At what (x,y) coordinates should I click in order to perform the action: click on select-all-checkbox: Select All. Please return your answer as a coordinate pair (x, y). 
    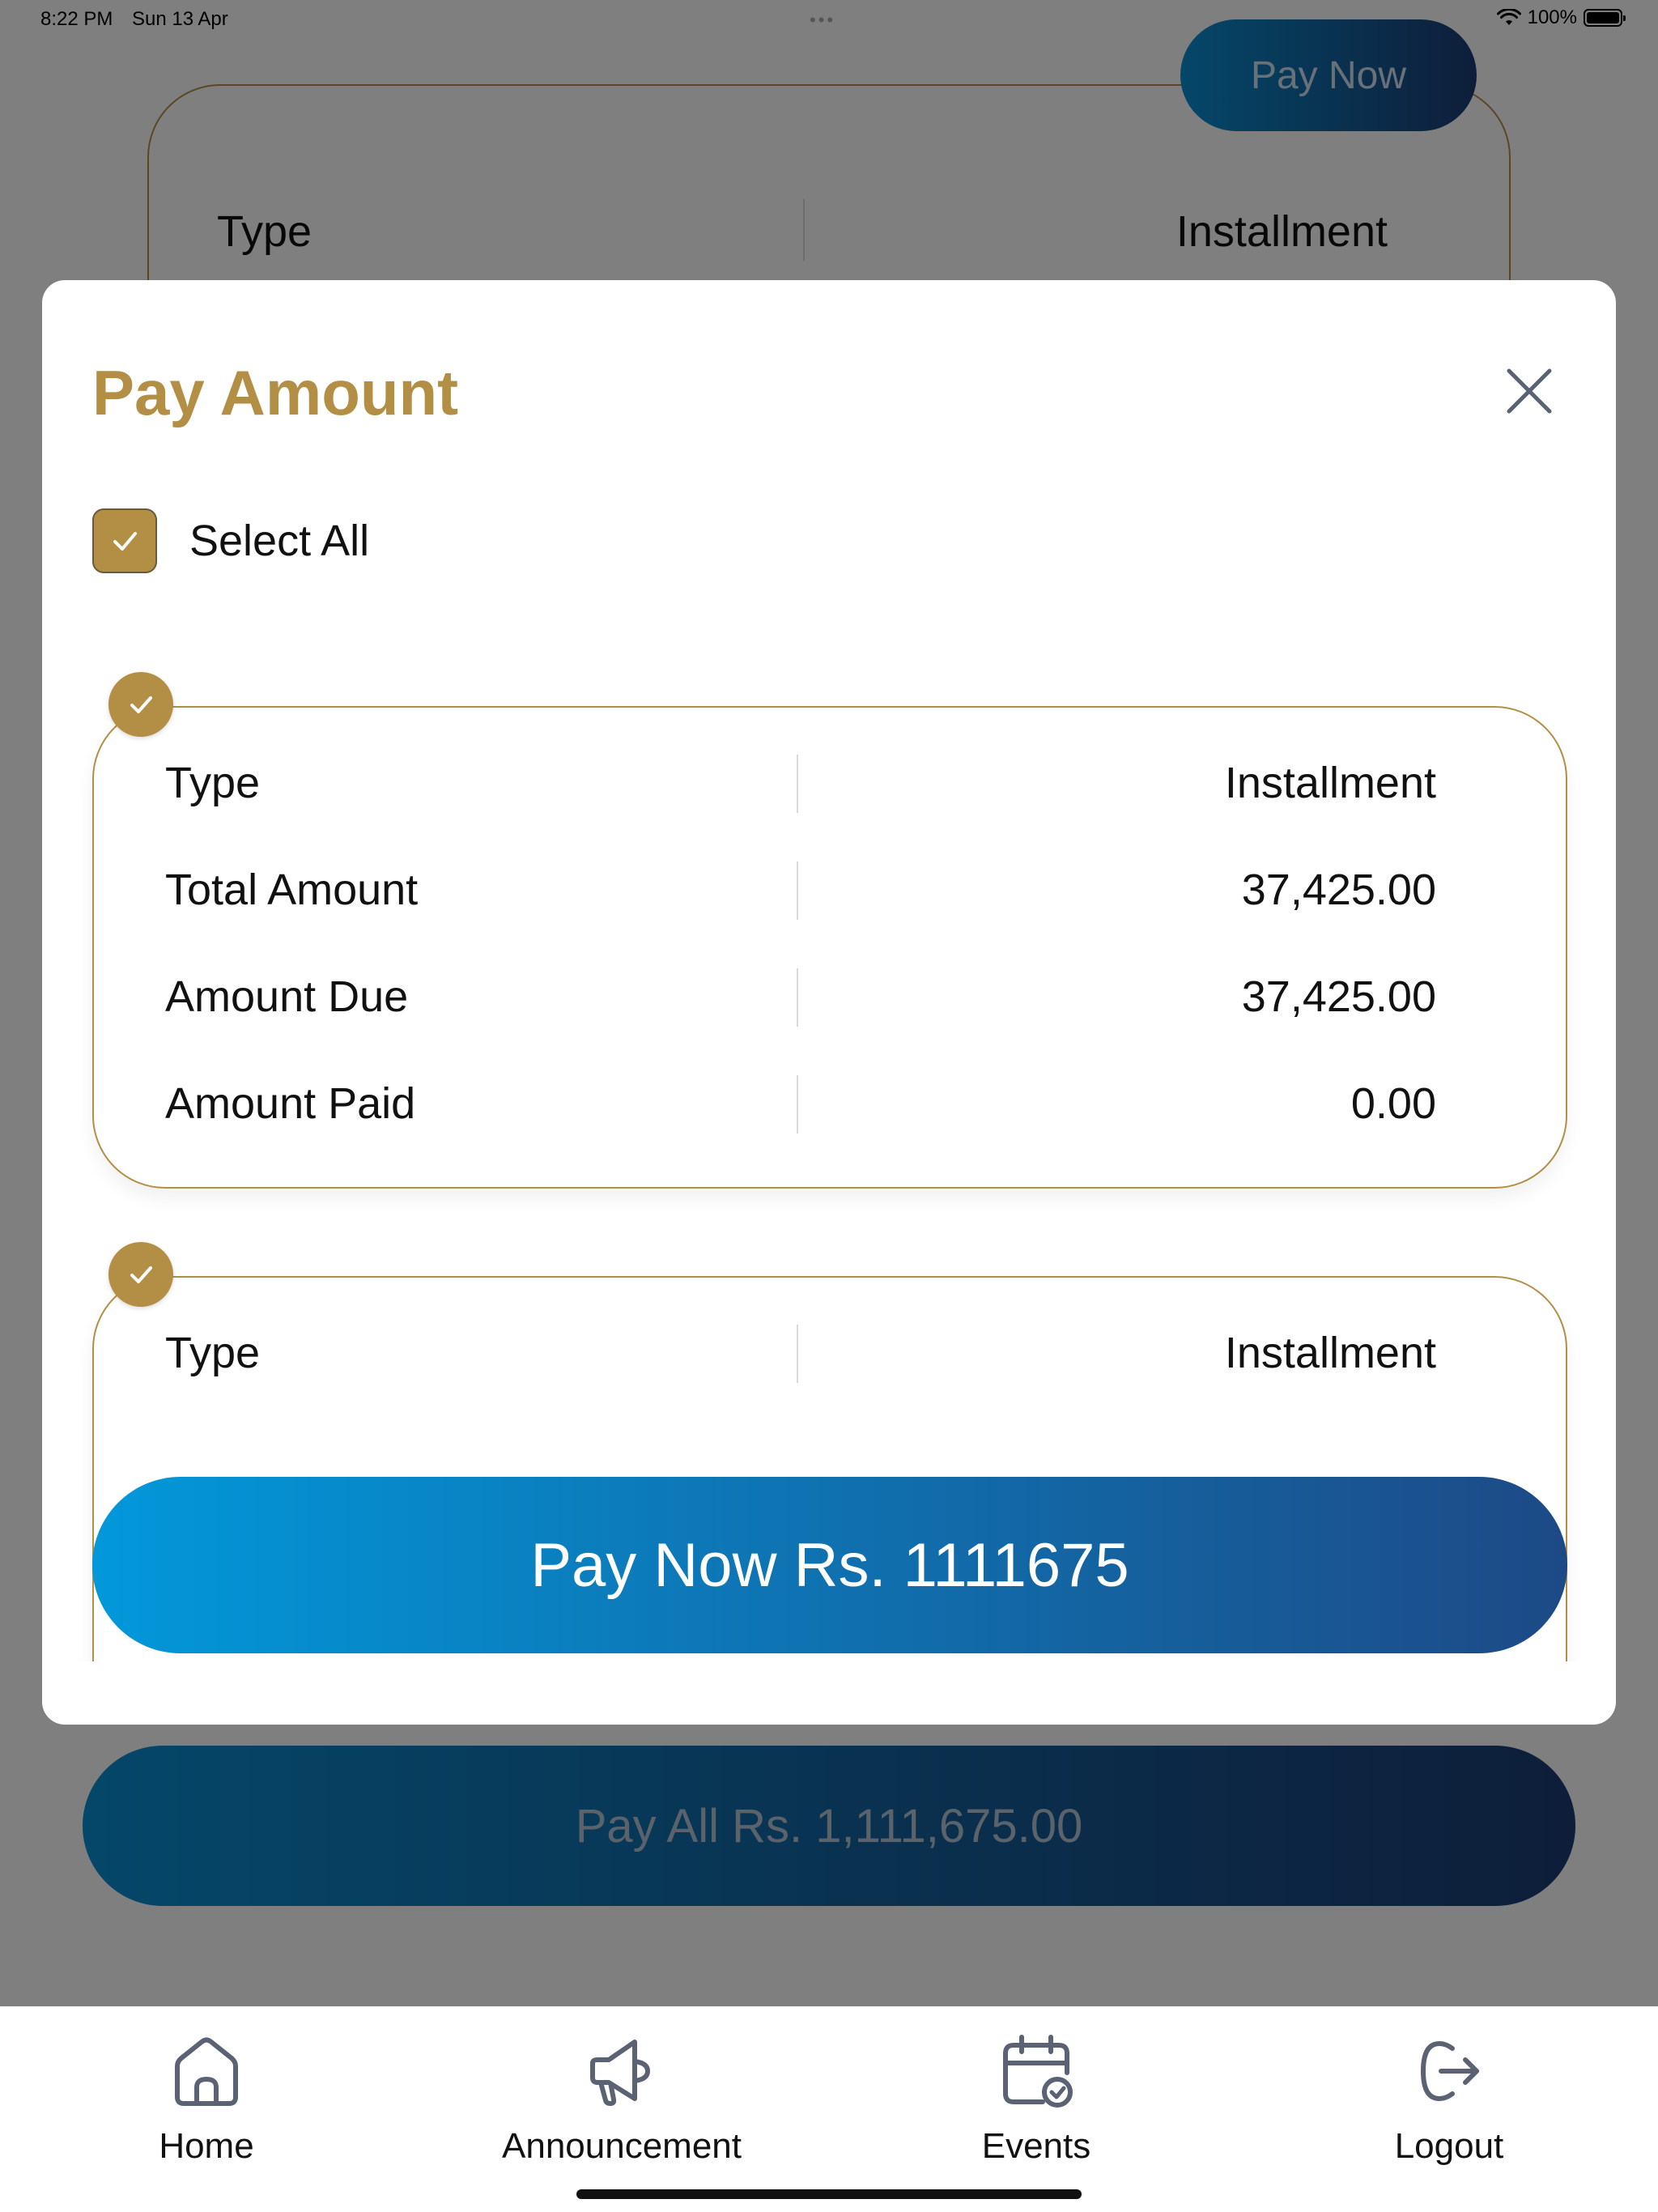
    Looking at the image, I should click on (230, 540).